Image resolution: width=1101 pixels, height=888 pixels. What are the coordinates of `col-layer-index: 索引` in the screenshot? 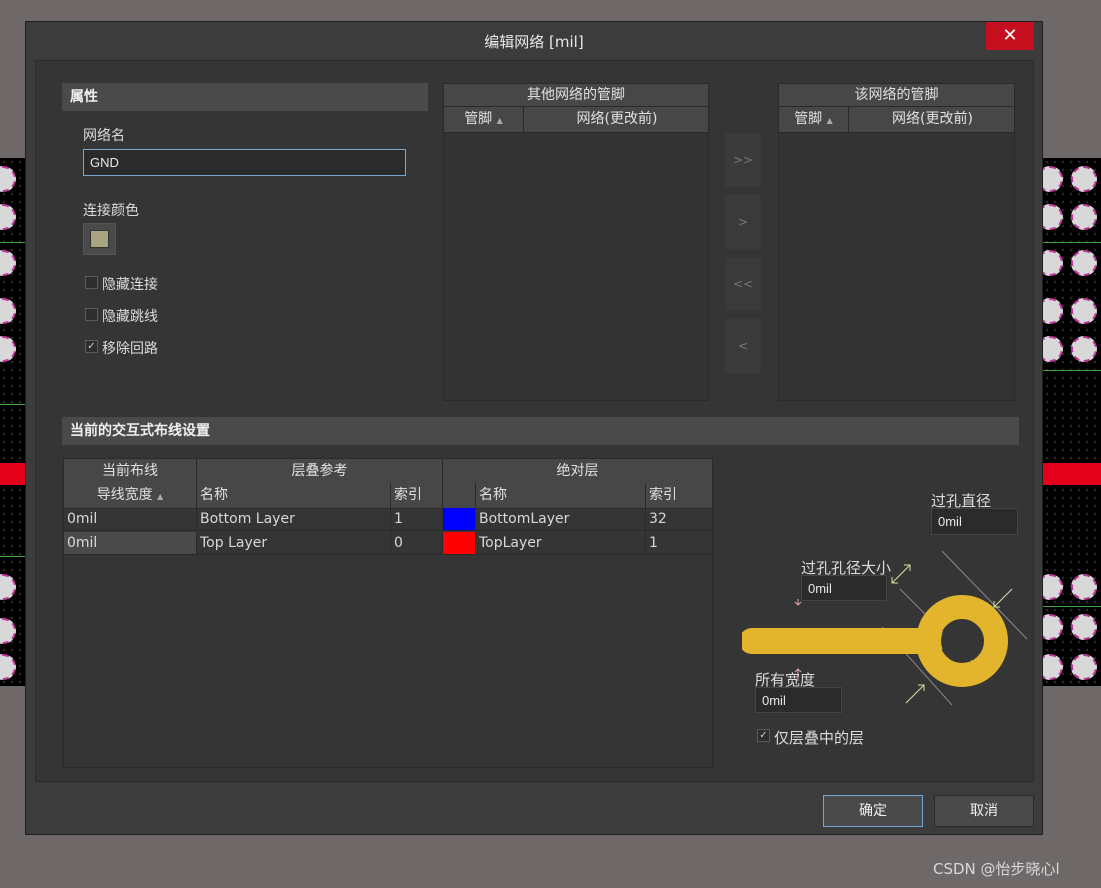 It's located at (417, 495).